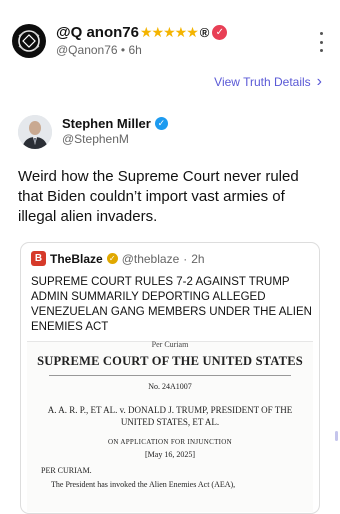  What do you see at coordinates (336, 436) in the screenshot?
I see `scroll-indicator` at bounding box center [336, 436].